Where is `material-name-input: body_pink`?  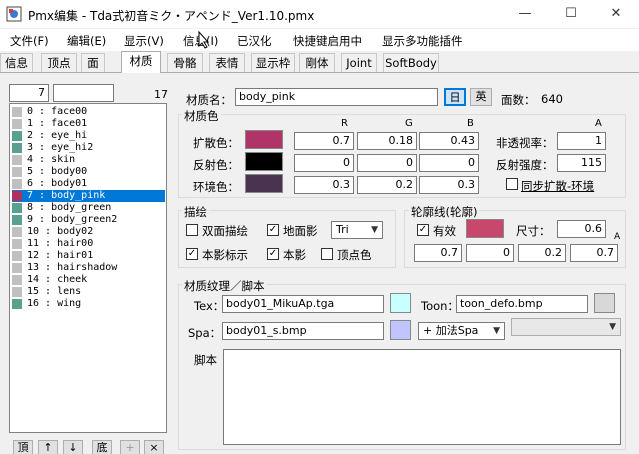 material-name-input: body_pink is located at coordinates (336, 97).